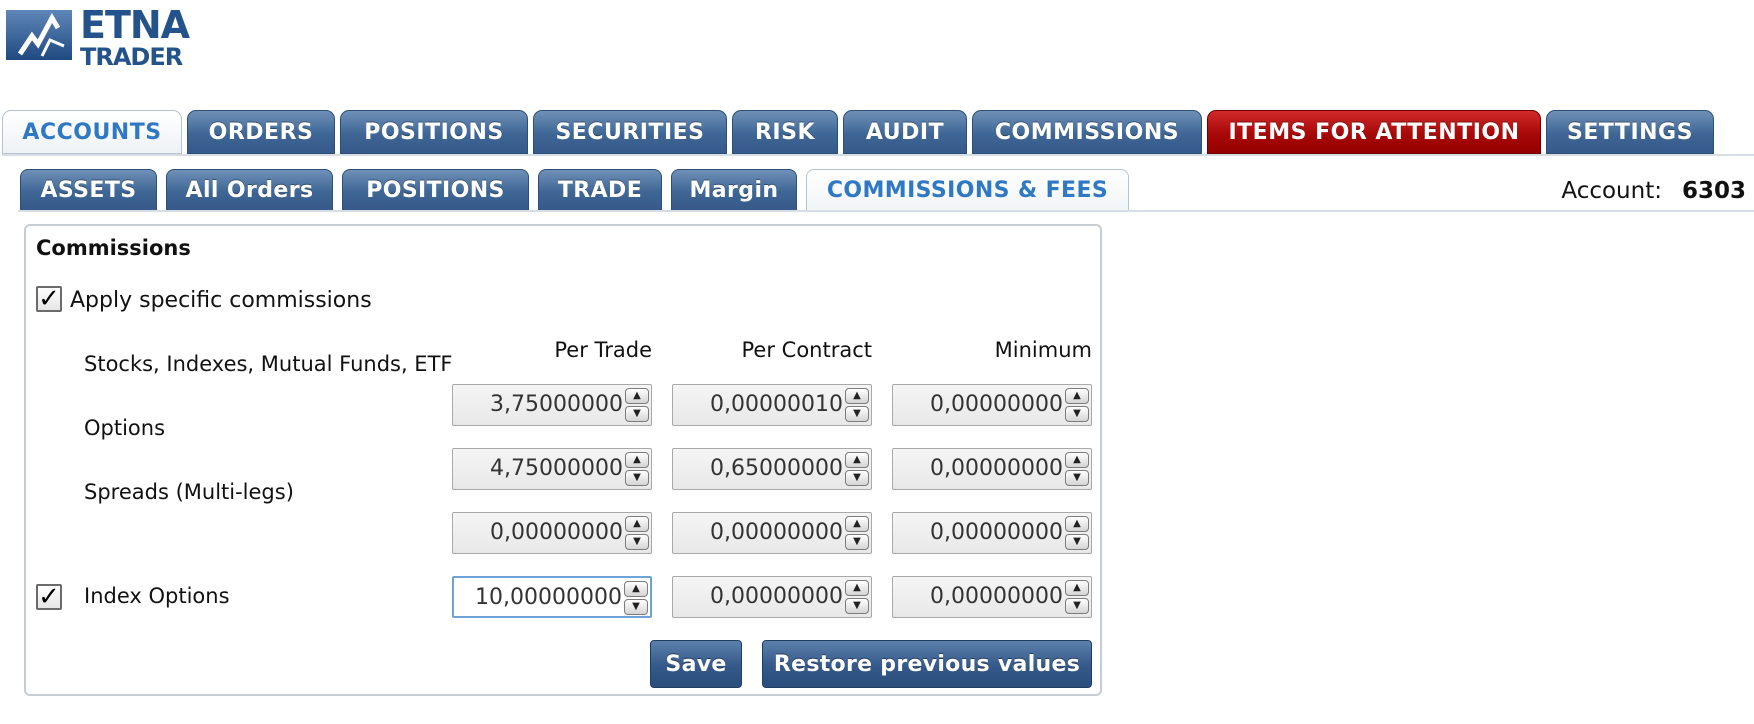  What do you see at coordinates (1630, 132) in the screenshot?
I see `tab-settings: SETTINGS` at bounding box center [1630, 132].